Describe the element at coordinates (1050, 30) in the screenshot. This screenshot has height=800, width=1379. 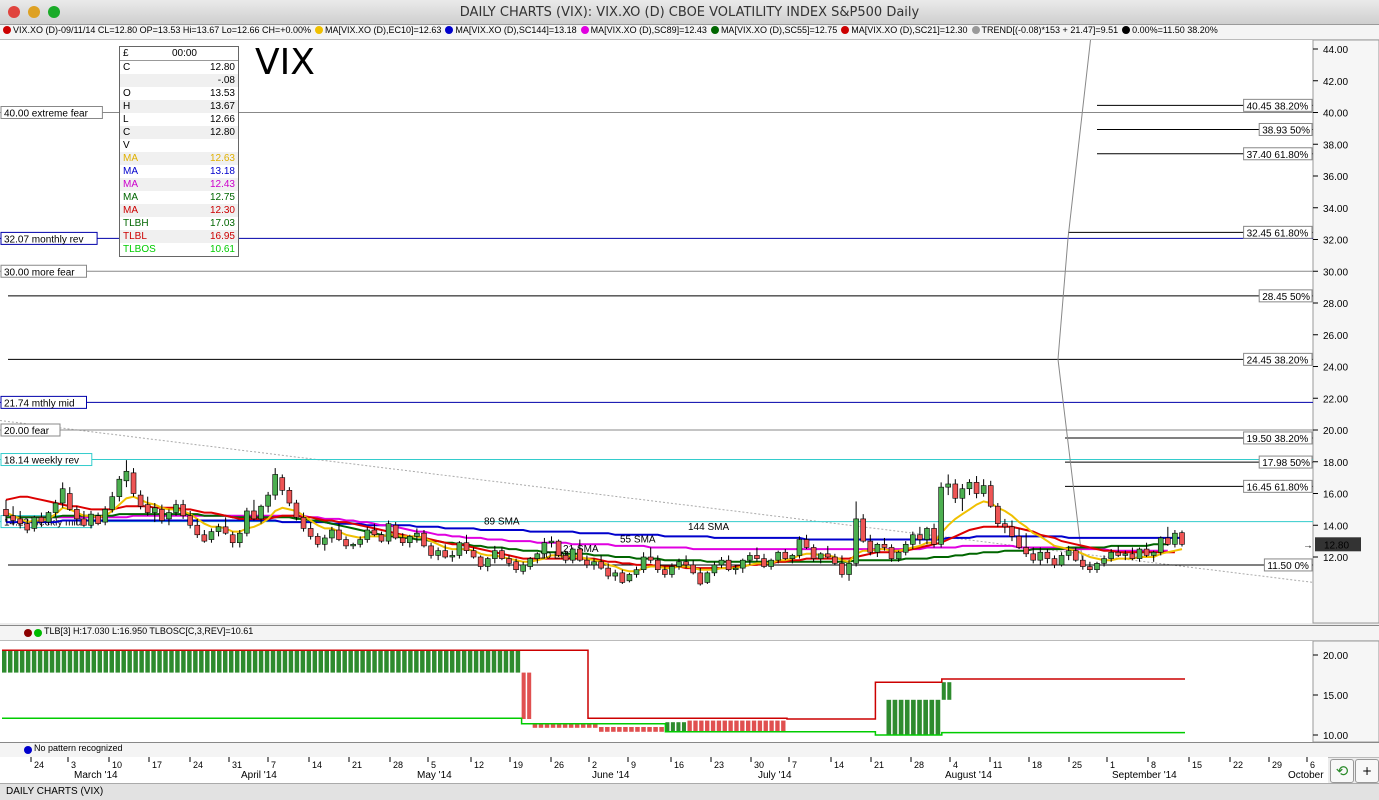
I see `legend-text: TREND[(-0.08)*153 + 21.47]=9.51` at that location.